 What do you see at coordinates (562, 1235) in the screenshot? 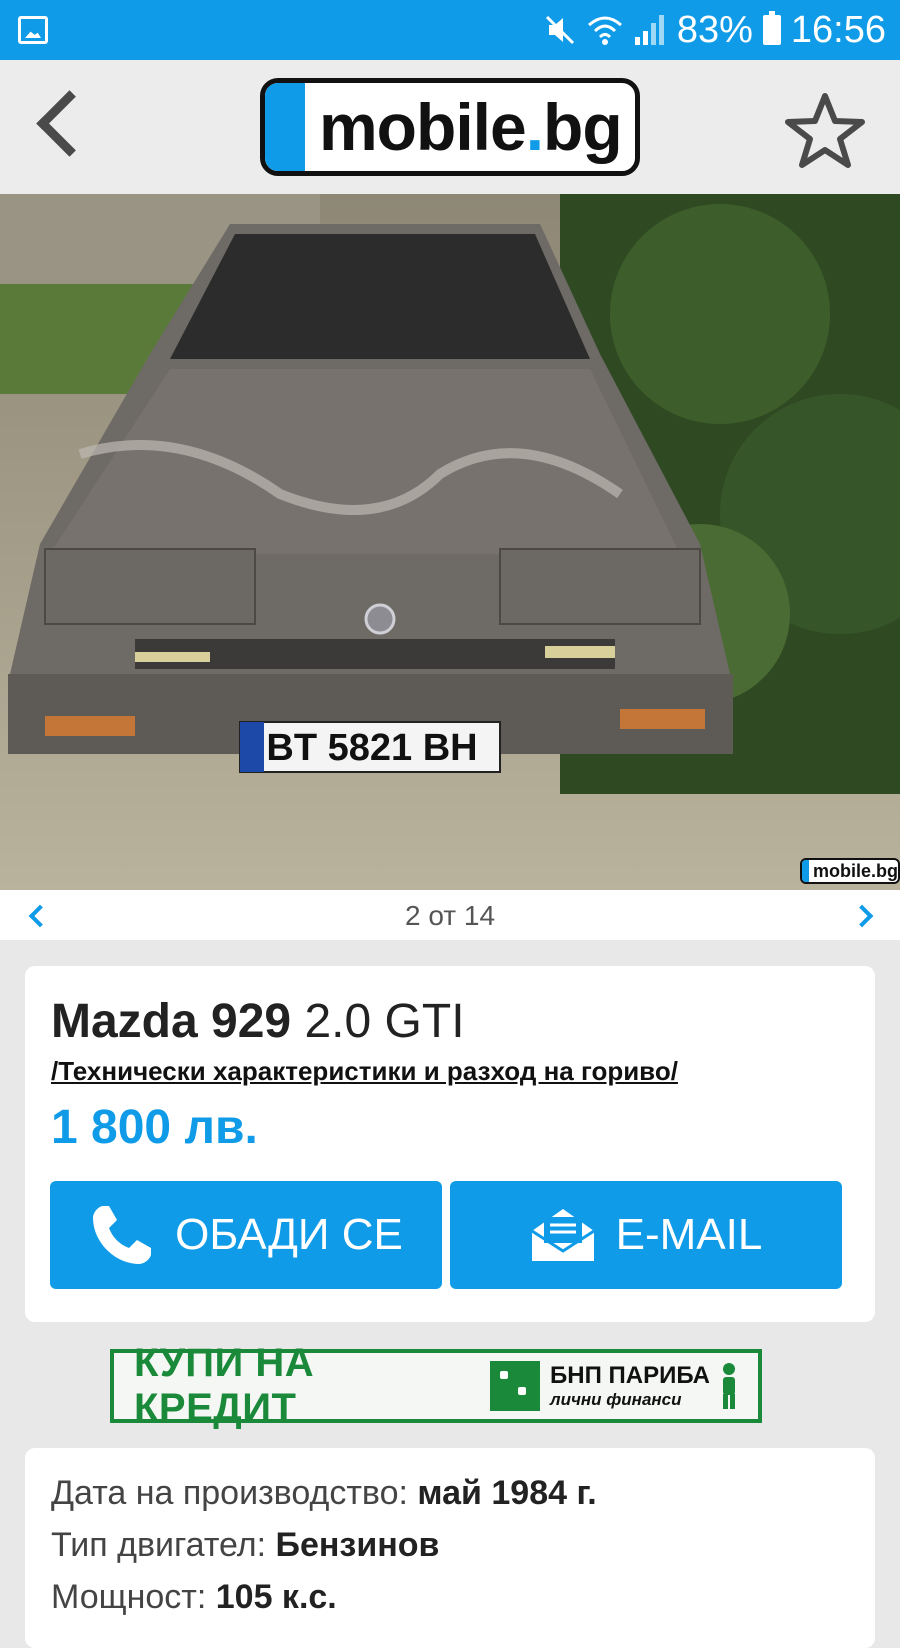
I see `envelope-icon` at bounding box center [562, 1235].